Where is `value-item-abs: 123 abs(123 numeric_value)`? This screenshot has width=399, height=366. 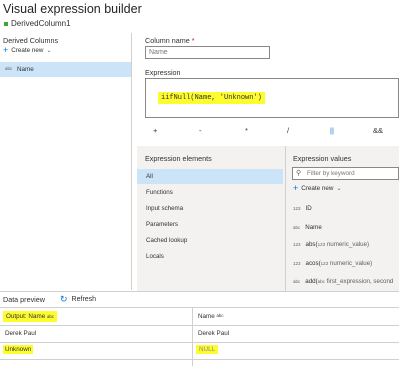 value-item-abs: 123 abs(123 numeric_value) is located at coordinates (331, 244).